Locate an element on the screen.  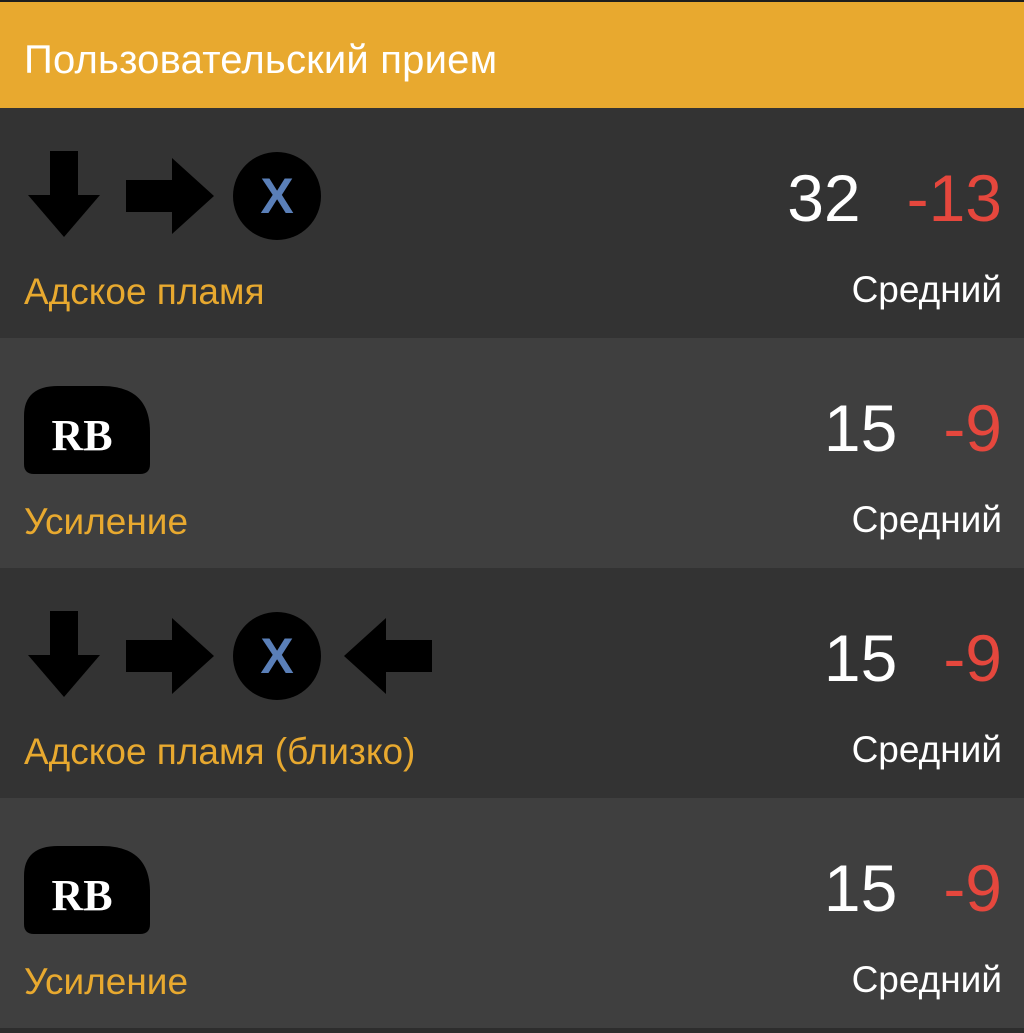
page-title: Пользовательский прием is located at coordinates (261, 60).